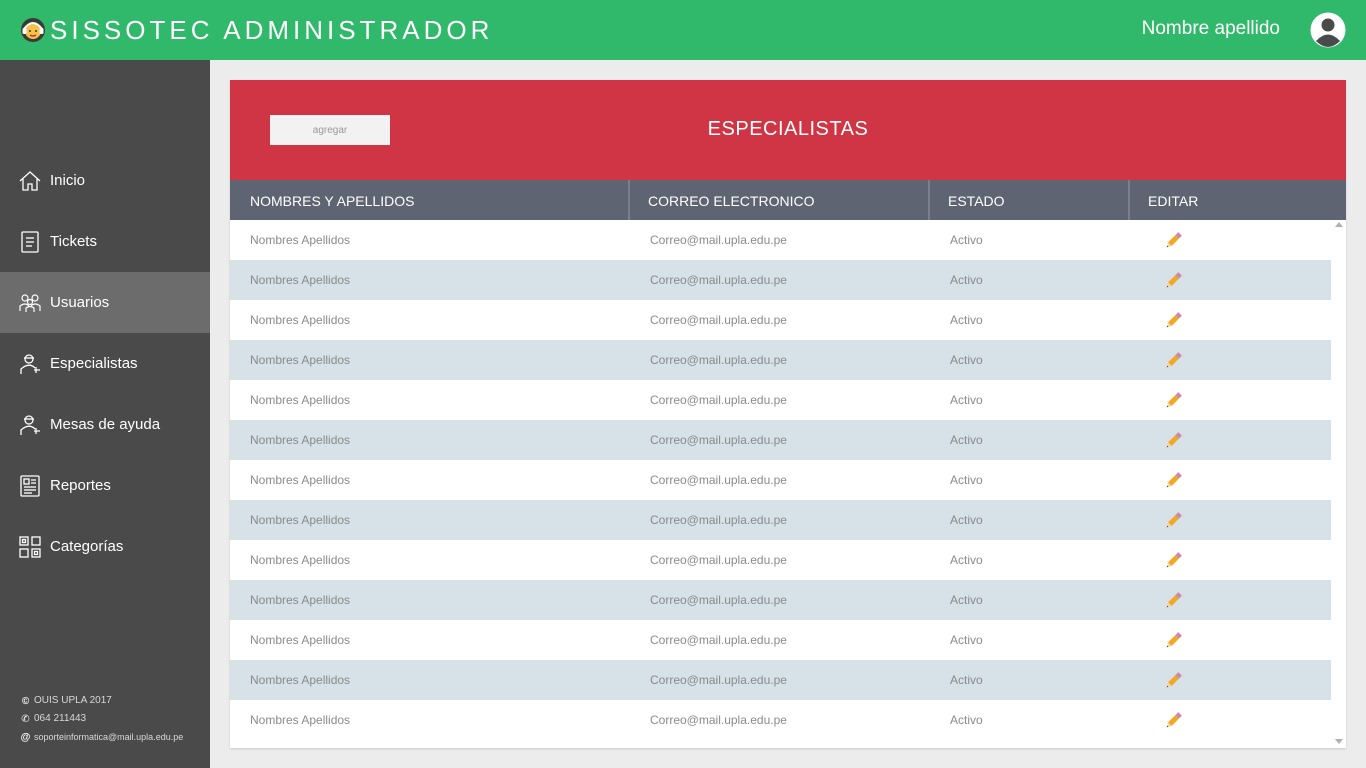  What do you see at coordinates (105, 180) in the screenshot?
I see `sidebar-item-inicio: Inicio` at bounding box center [105, 180].